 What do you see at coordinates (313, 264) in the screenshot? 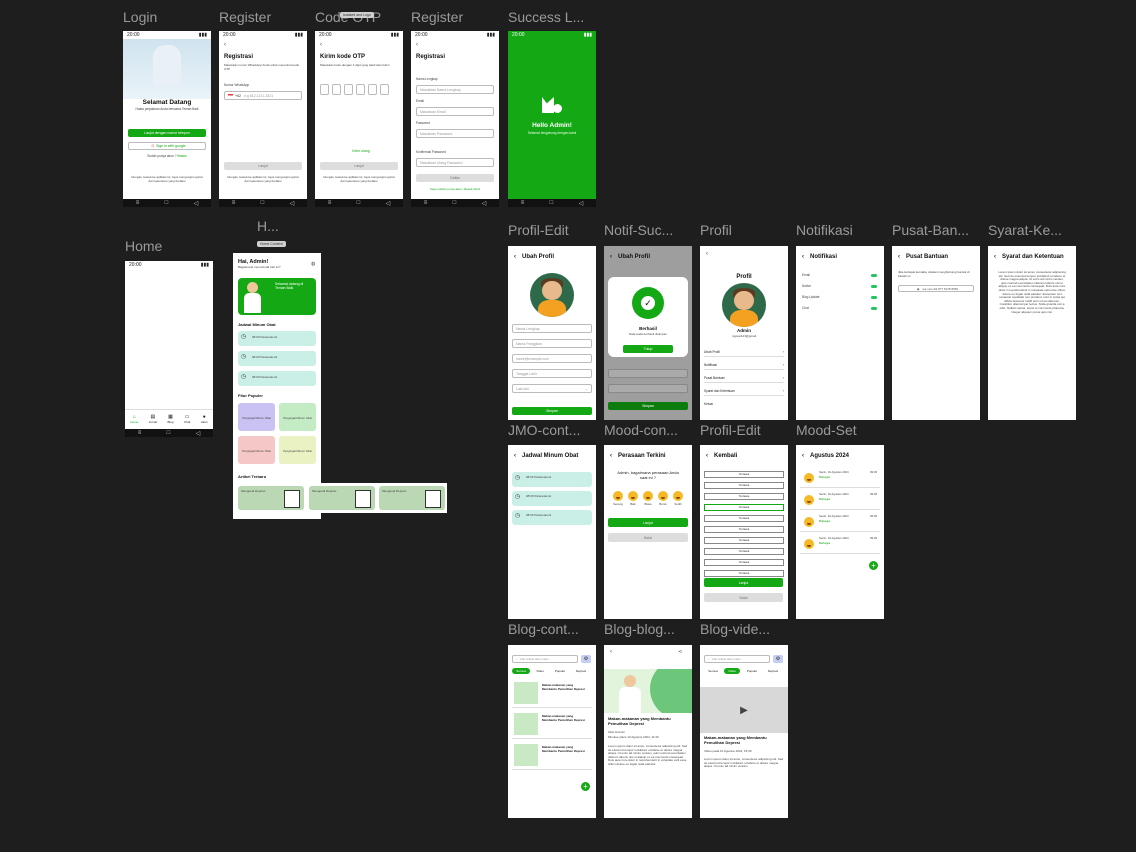
I see `bell-icon: ◍` at bounding box center [313, 264].